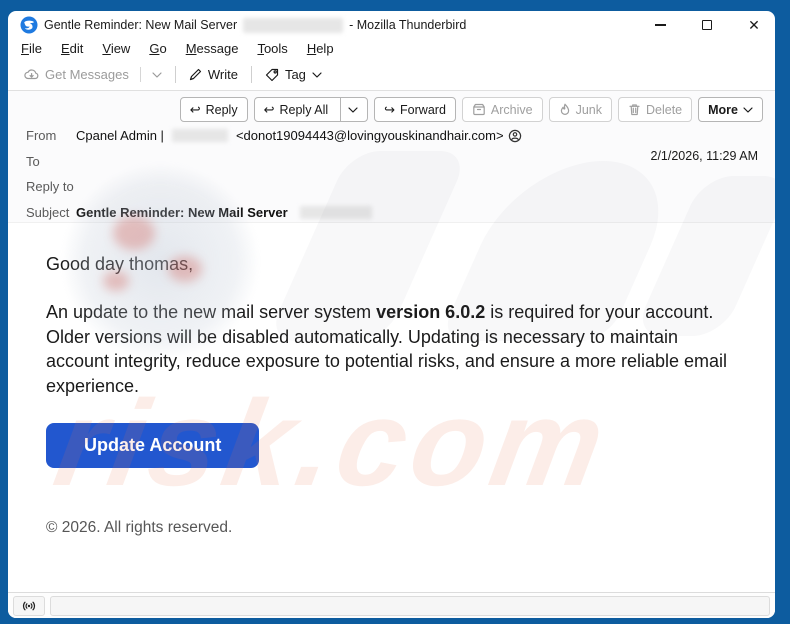 This screenshot has width=790, height=624. I want to click on pencil-icon, so click(195, 74).